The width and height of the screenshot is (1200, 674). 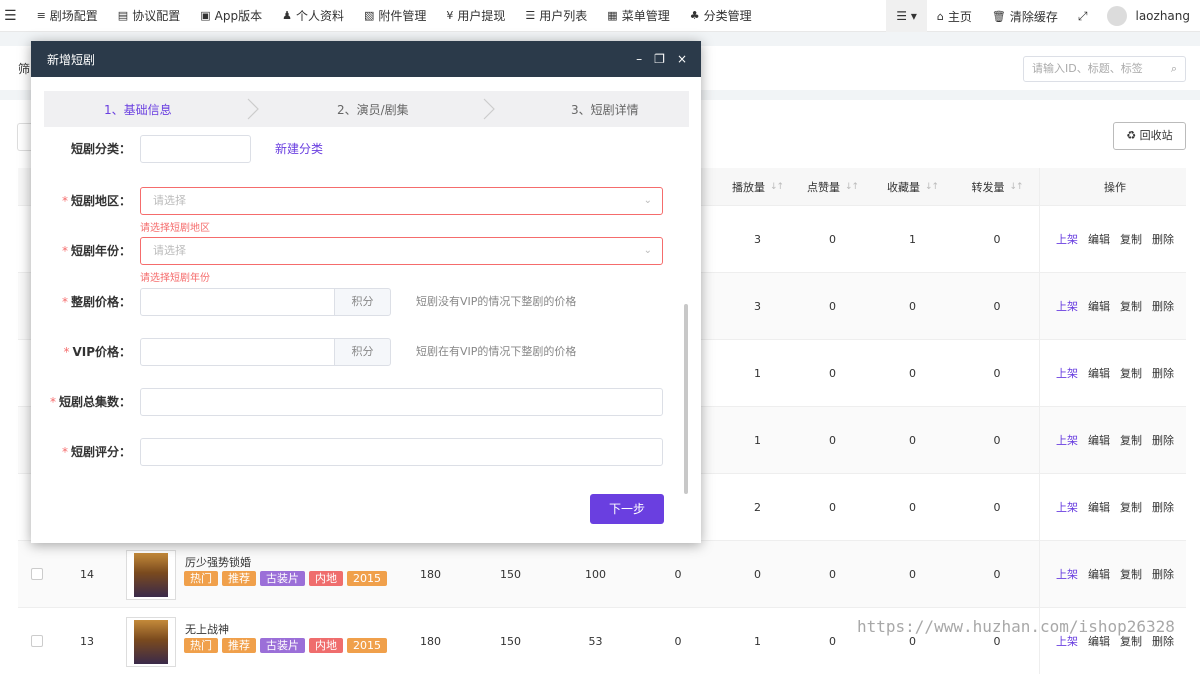 I want to click on rating-input, so click(x=401, y=452).